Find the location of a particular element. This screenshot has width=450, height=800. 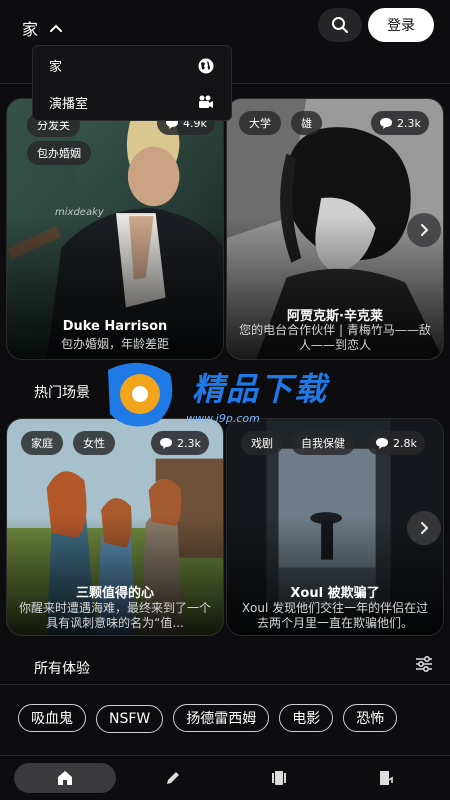

genre-chip: 扬德雷西姆 is located at coordinates (221, 718).